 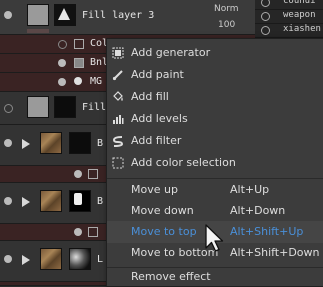 What do you see at coordinates (118, 96) in the screenshot?
I see `bucket-icon` at bounding box center [118, 96].